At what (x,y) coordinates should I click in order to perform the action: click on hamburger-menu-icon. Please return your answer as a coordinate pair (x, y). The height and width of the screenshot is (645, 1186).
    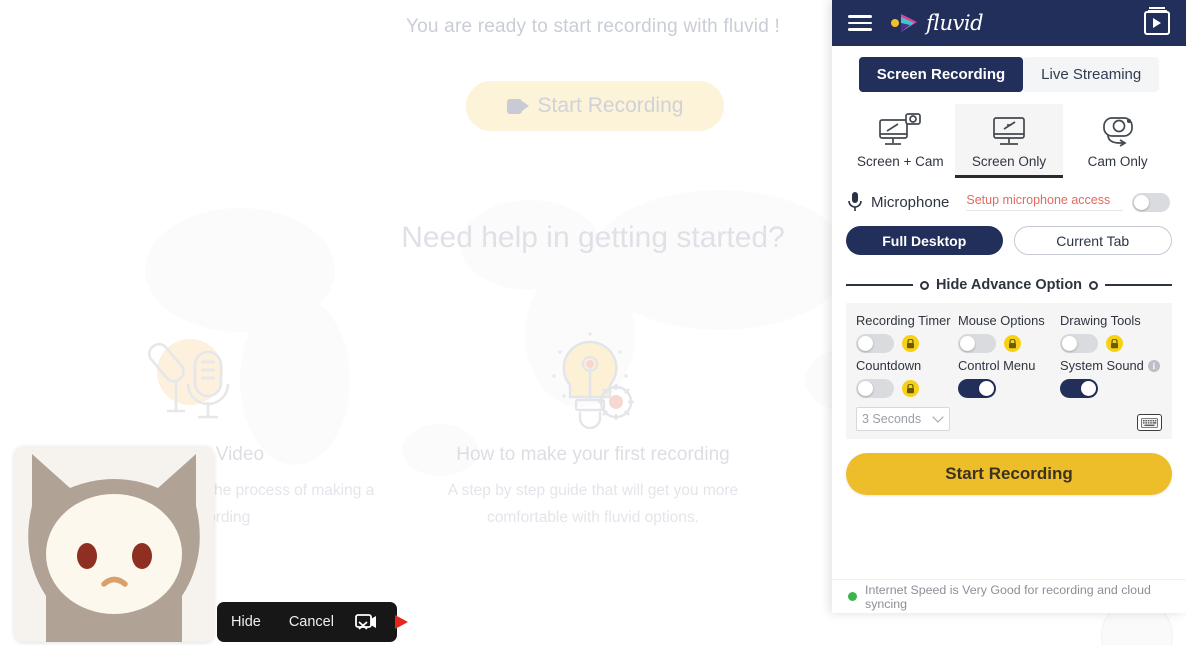
    Looking at the image, I should click on (860, 23).